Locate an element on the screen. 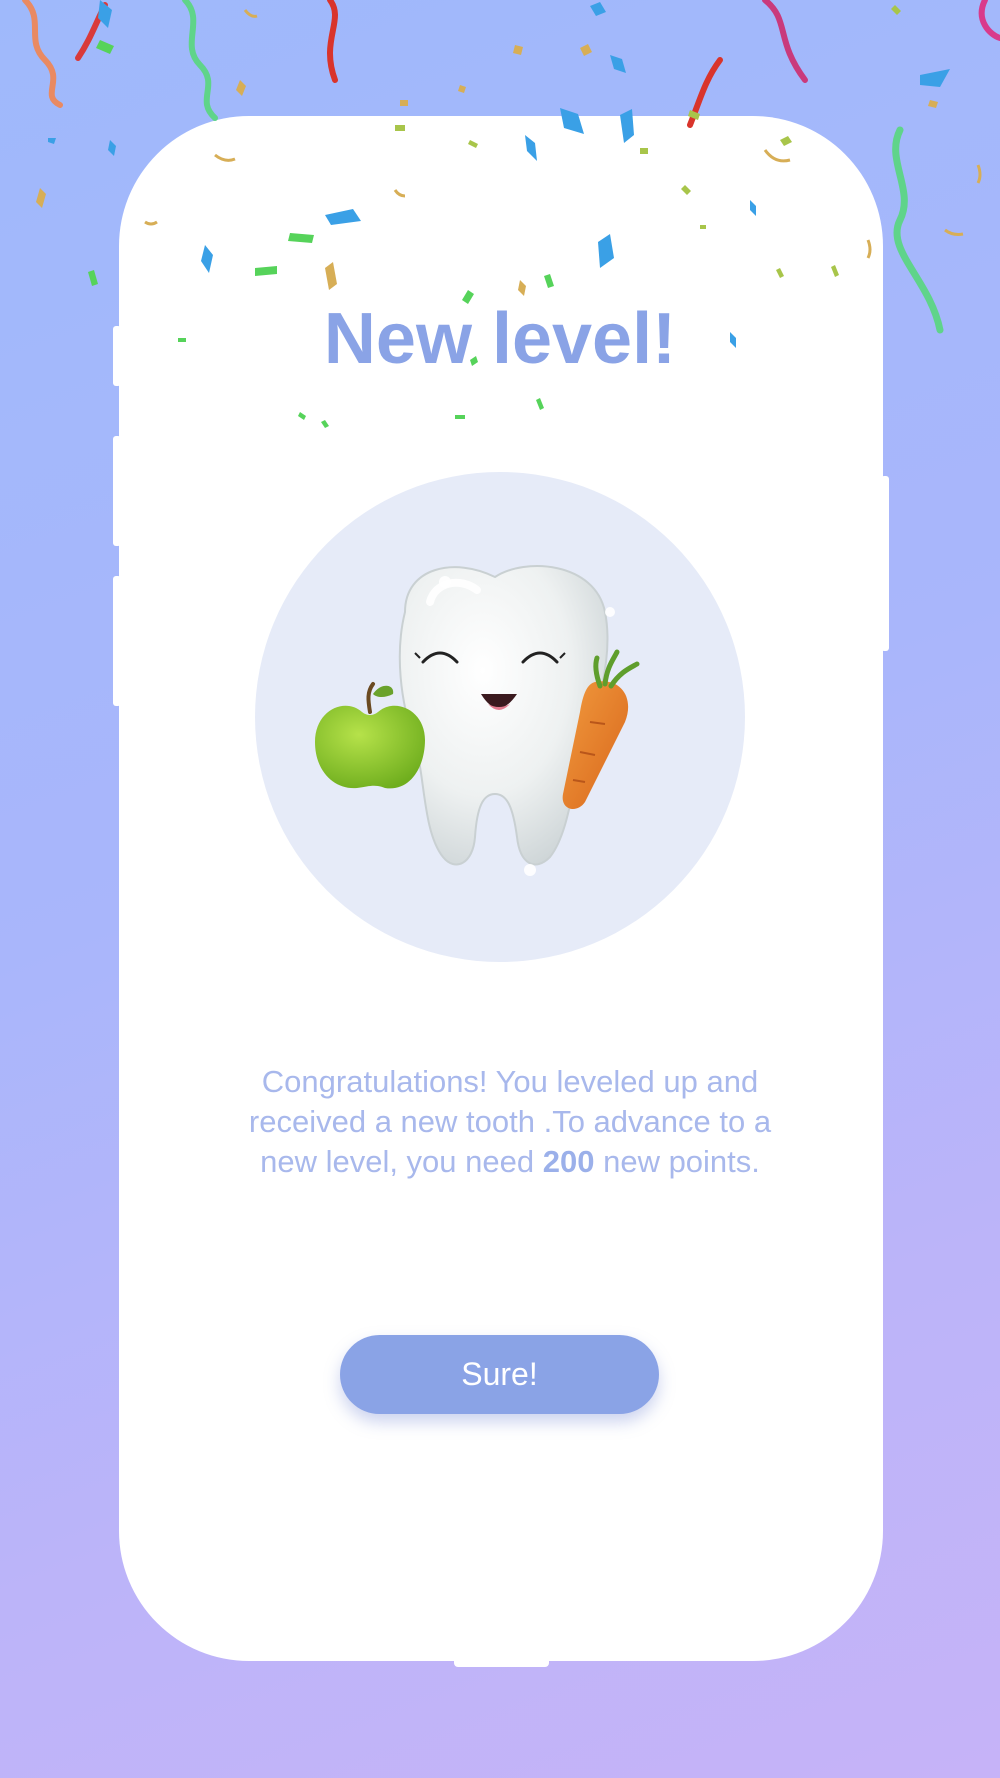 This screenshot has height=1778, width=1000. message-text-end: new points. is located at coordinates (677, 1161).